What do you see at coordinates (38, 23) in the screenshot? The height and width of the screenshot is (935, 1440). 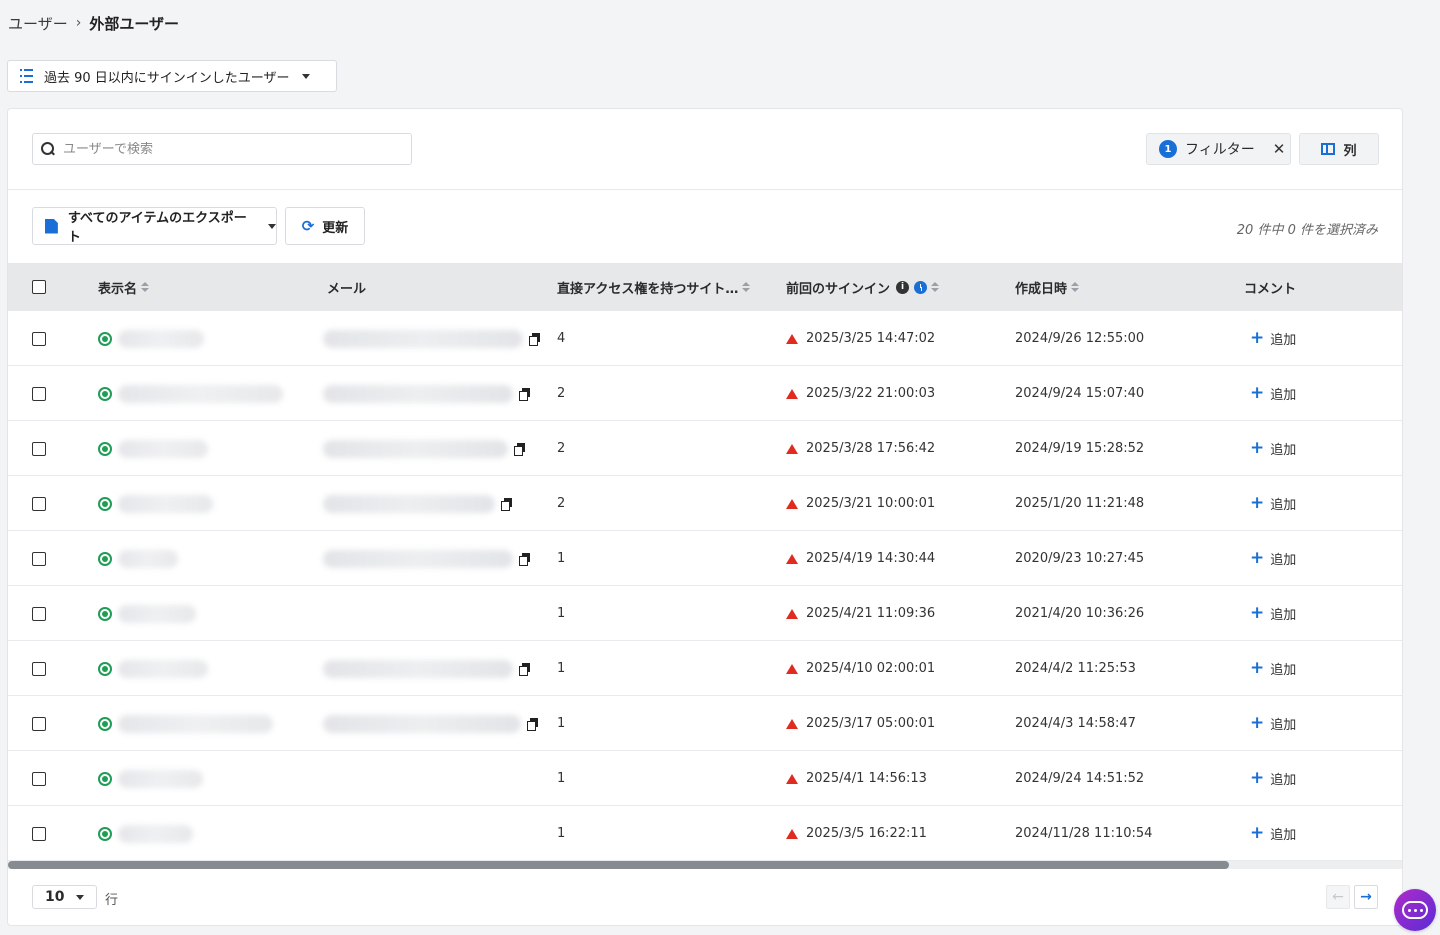 I see `breadcrumb-root-link: ユーザー` at bounding box center [38, 23].